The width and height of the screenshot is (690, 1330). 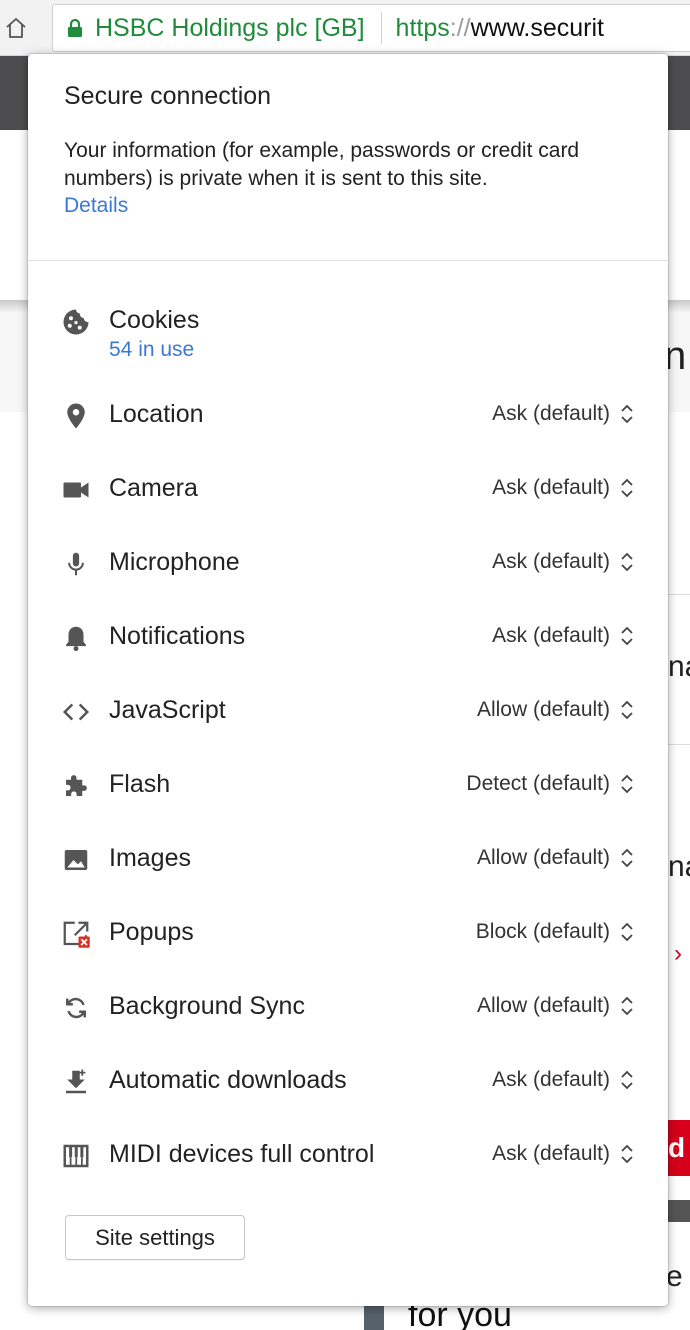 I want to click on section-divider, so click(x=348, y=260).